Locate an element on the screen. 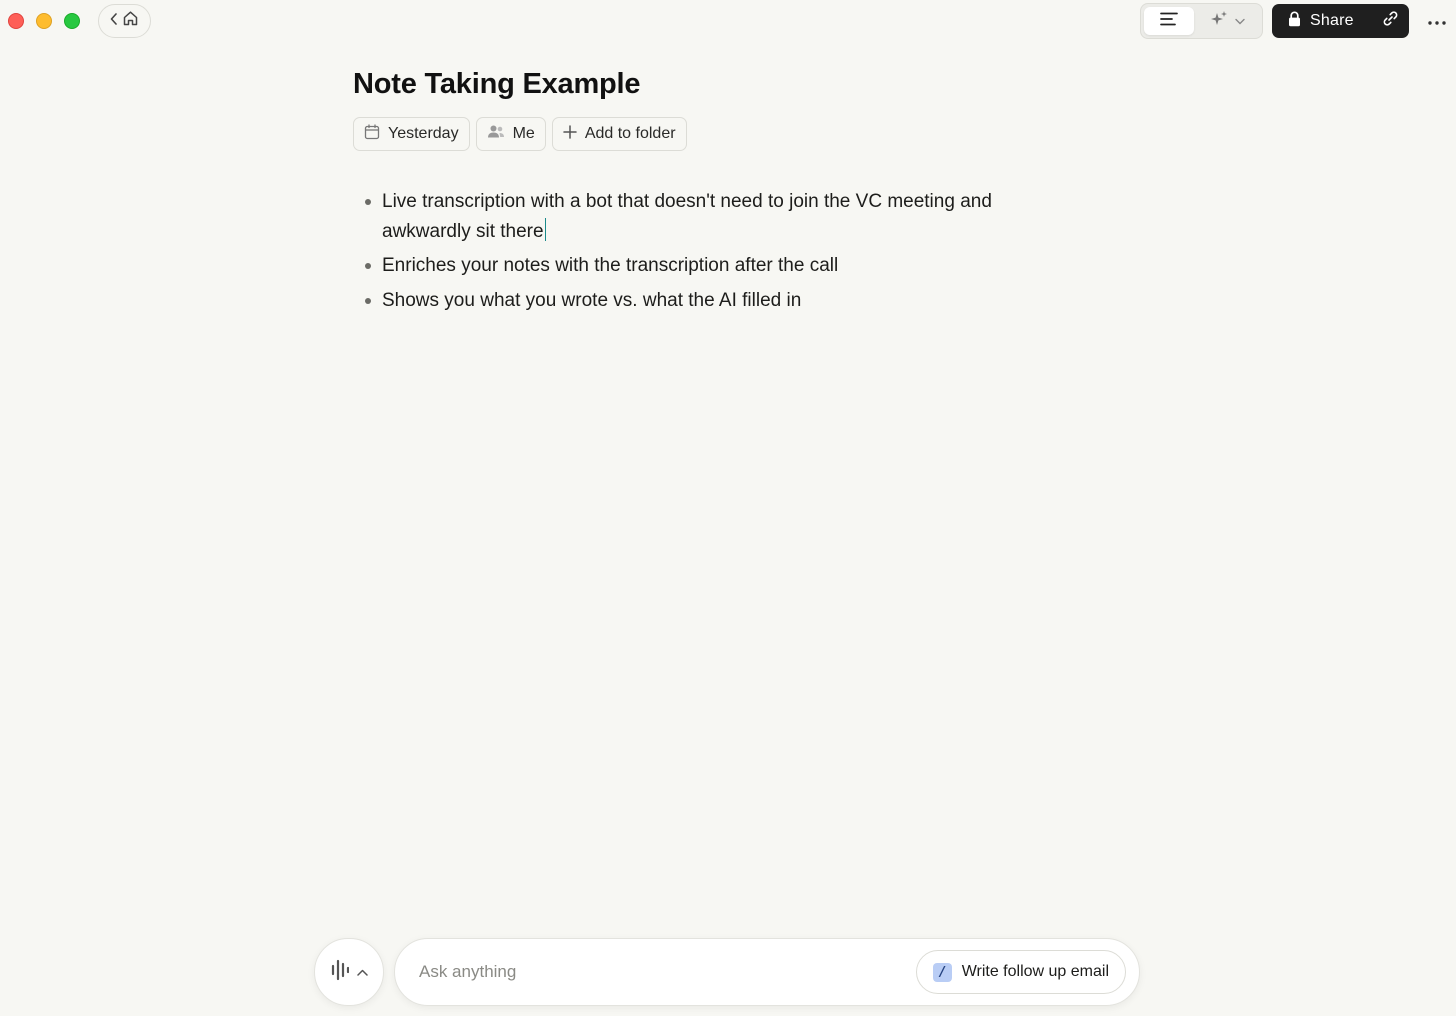 This screenshot has width=1456, height=1016. audio-waveform-icon is located at coordinates (340, 972).